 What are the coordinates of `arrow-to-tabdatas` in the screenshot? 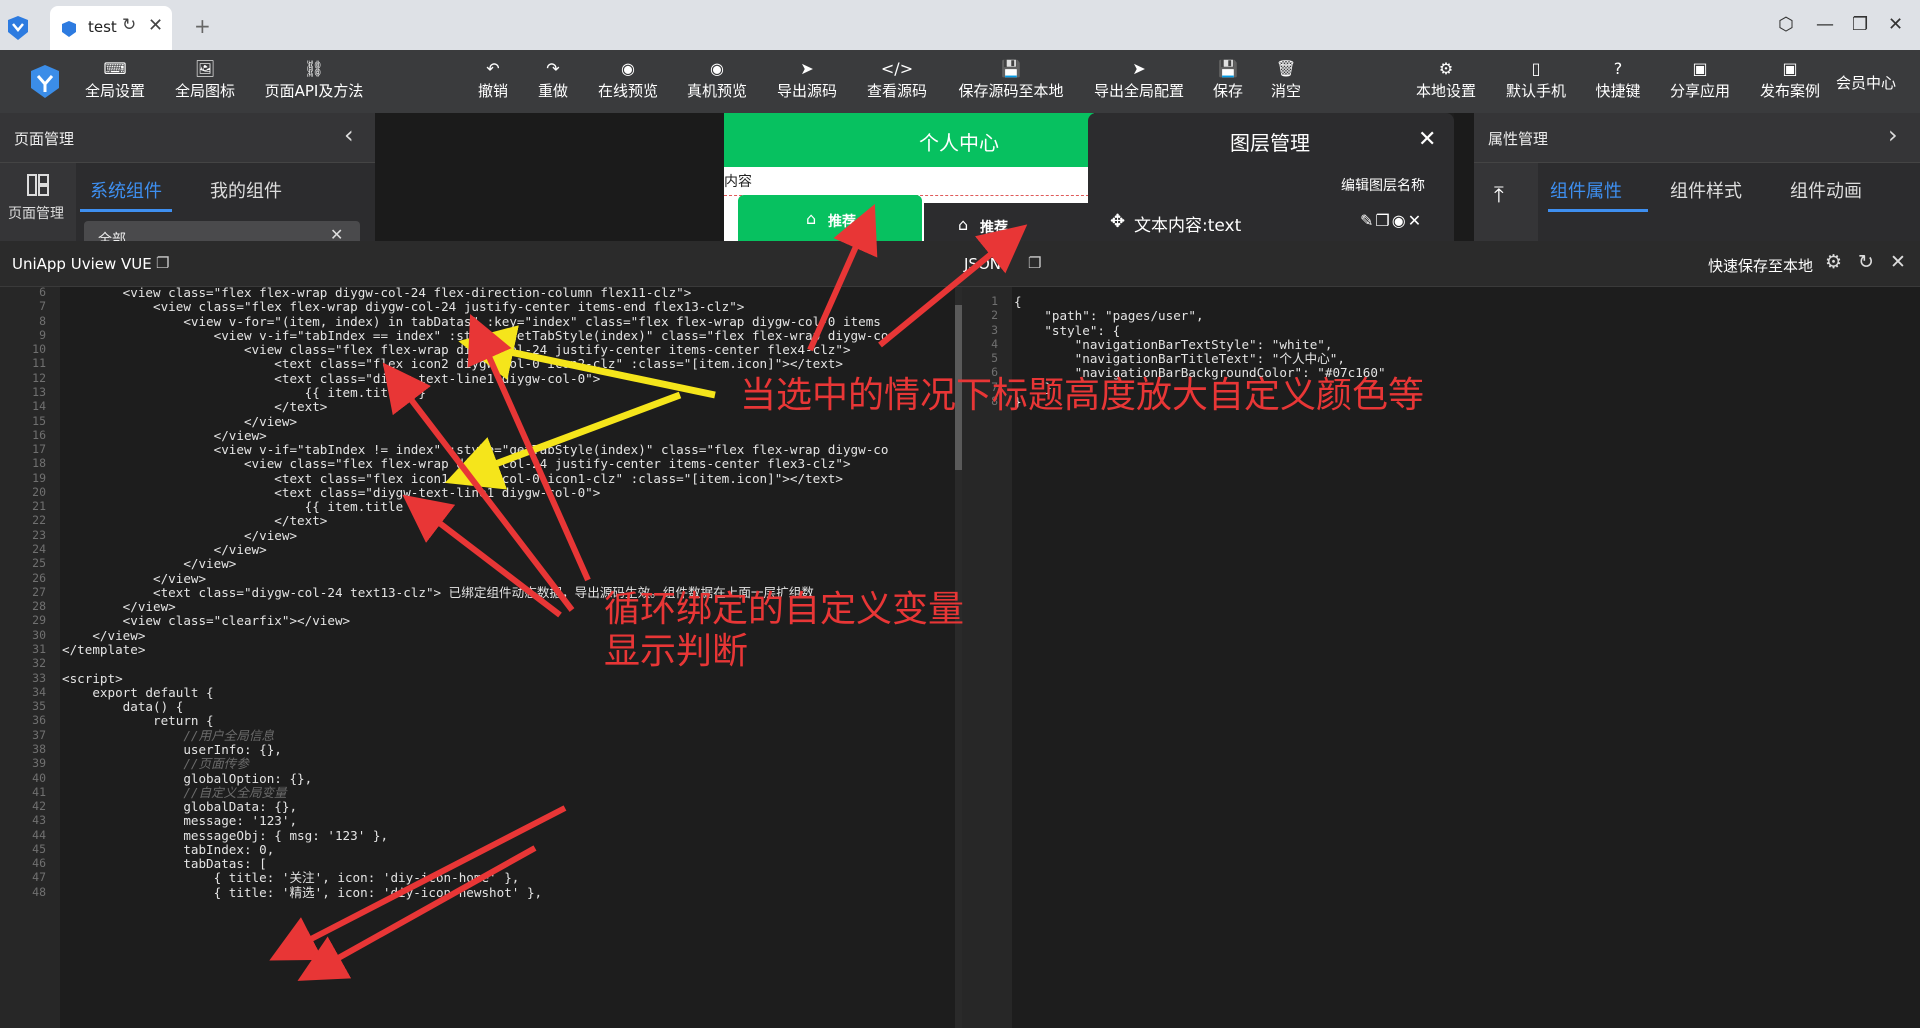 It's located at (417, 913).